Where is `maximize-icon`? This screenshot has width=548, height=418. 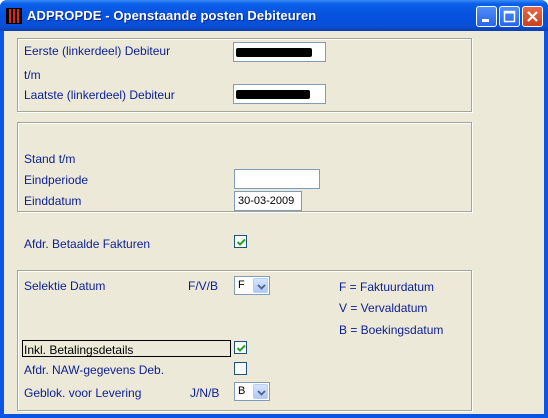 maximize-icon is located at coordinates (509, 16).